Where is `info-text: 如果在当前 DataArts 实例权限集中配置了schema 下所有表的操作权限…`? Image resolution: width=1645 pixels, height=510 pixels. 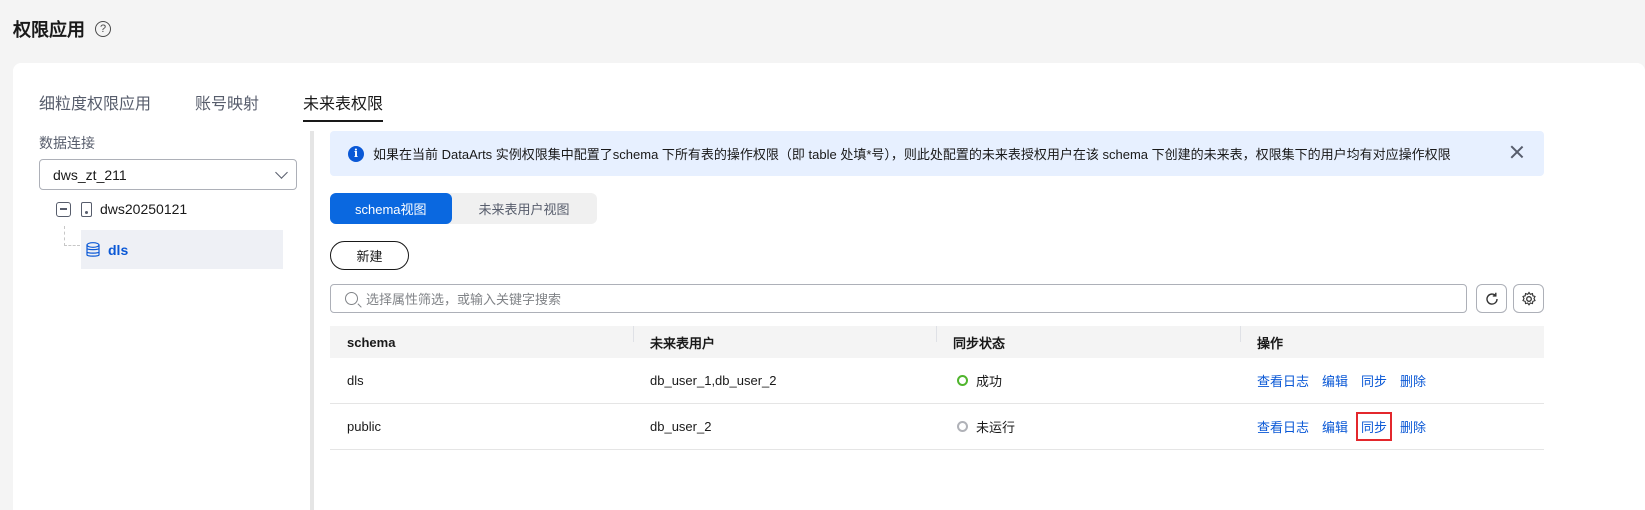 info-text: 如果在当前 DataArts 实例权限集中配置了schema 下所有表的操作权限… is located at coordinates (912, 154).